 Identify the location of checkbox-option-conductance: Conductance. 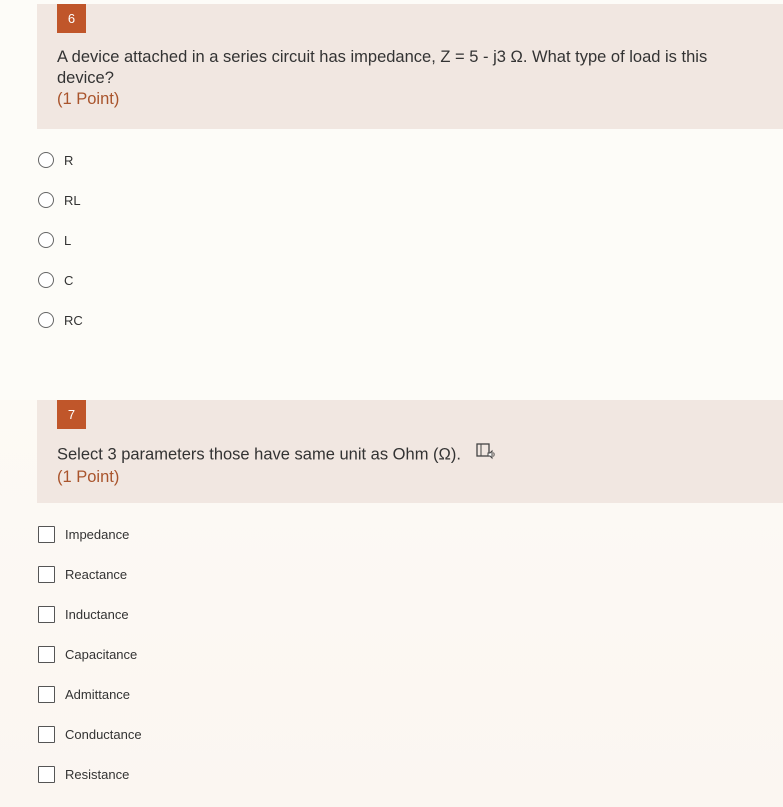
(90, 734).